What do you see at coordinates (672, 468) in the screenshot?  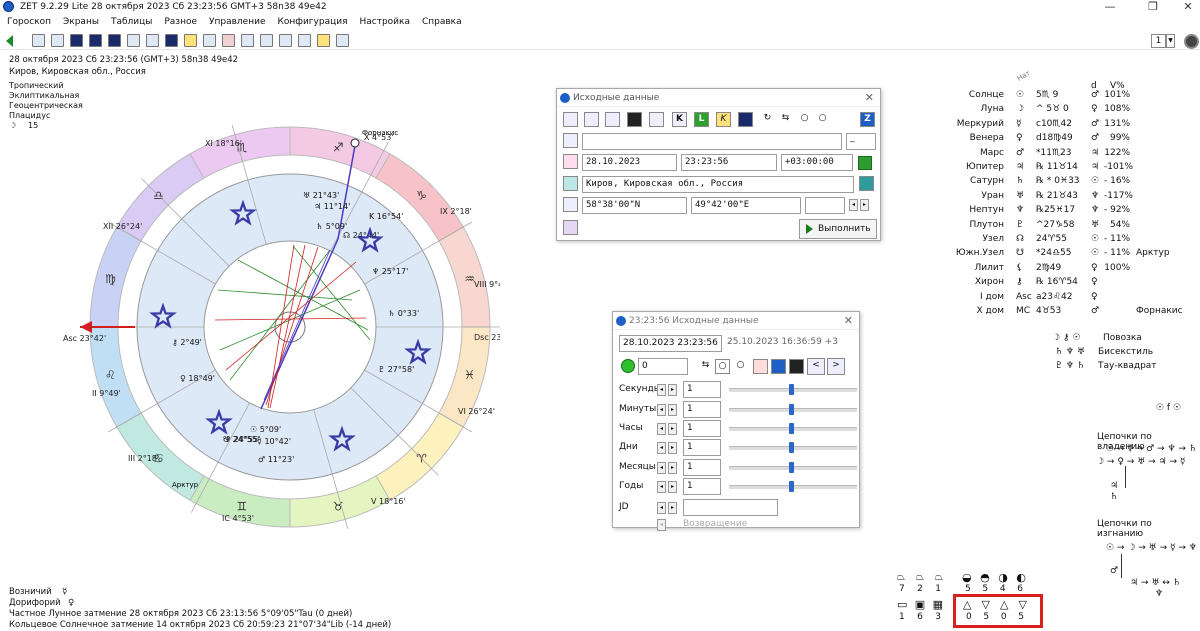 I see `months-inc: ▸` at bounding box center [672, 468].